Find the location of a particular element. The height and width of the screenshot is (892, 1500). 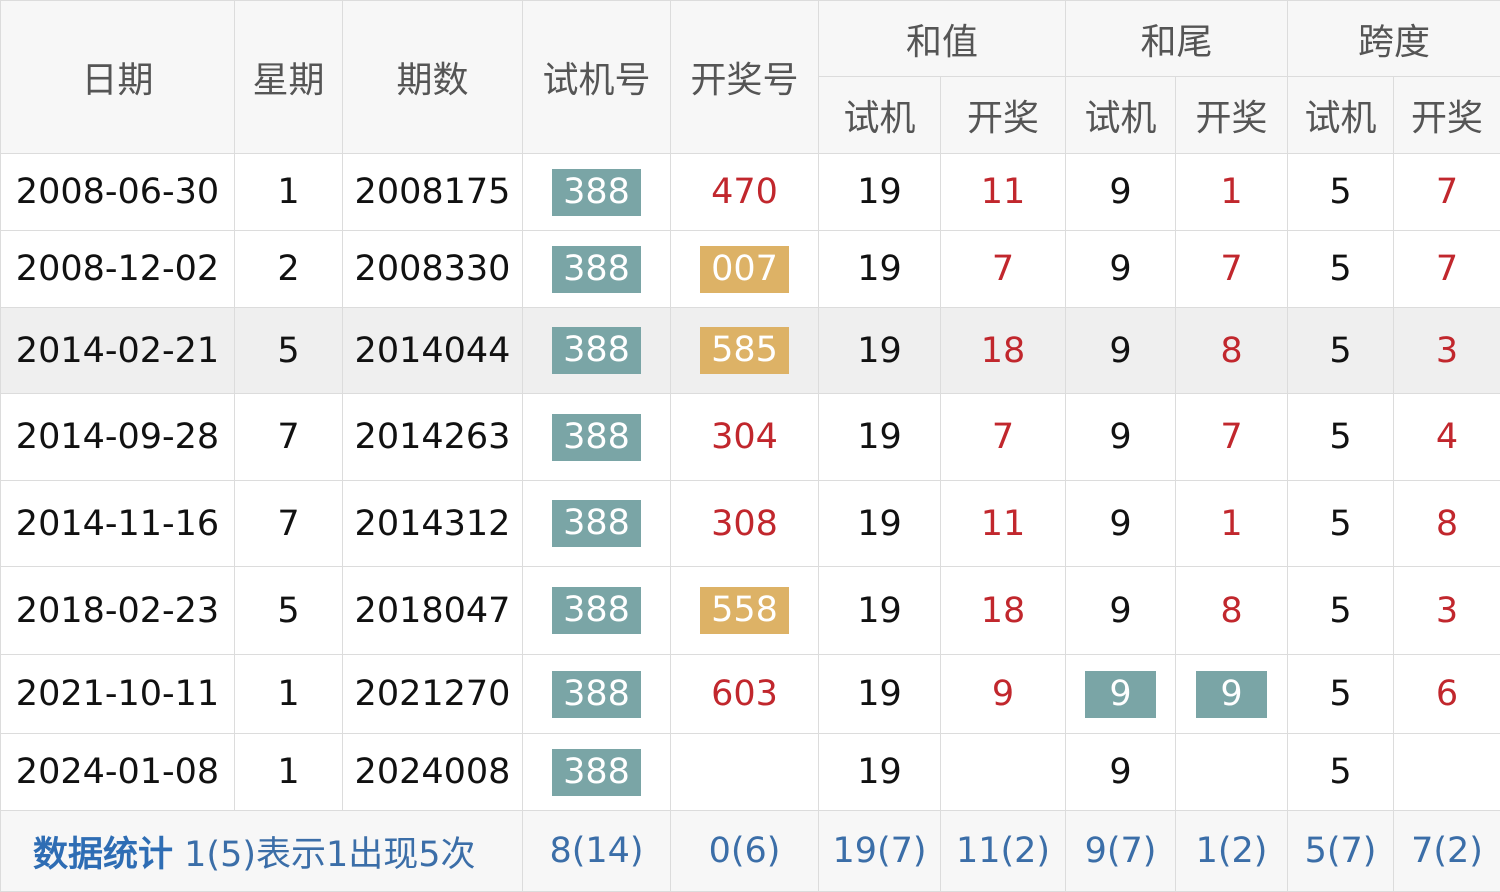

cell-issue: 2014263 is located at coordinates (433, 437).